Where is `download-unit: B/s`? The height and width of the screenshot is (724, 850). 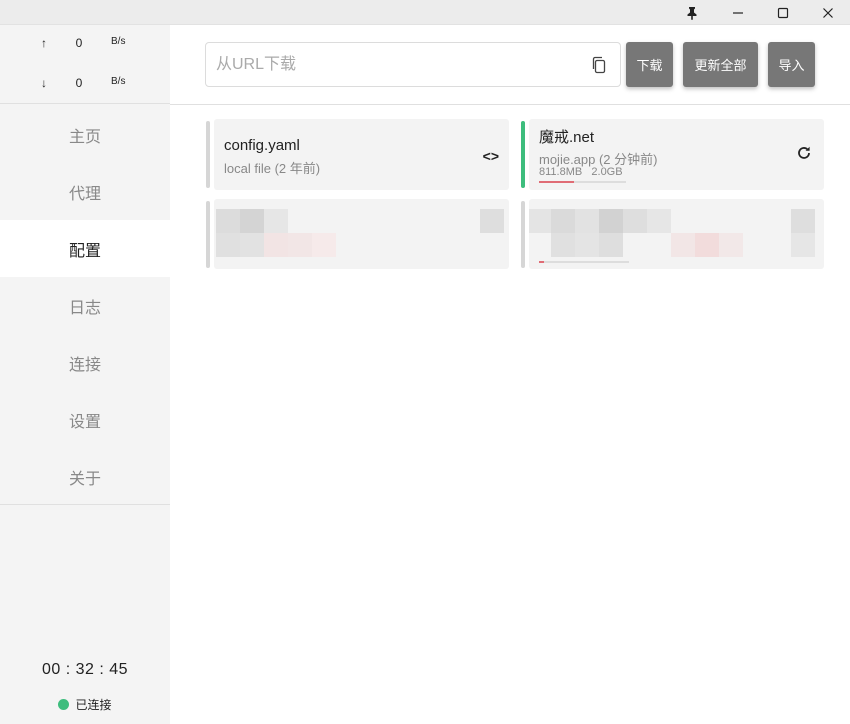
download-unit: B/s is located at coordinates (118, 81).